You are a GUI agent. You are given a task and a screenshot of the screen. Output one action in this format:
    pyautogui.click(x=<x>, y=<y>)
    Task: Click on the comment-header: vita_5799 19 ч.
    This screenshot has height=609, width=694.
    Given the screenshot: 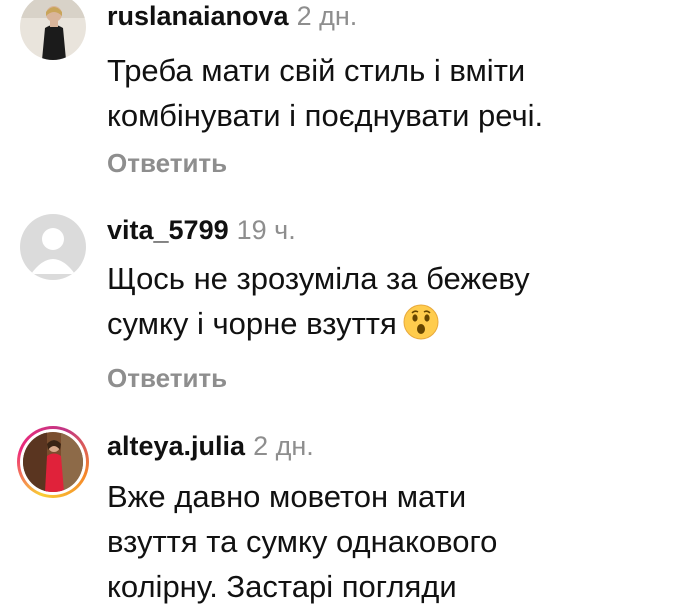 What is the action you would take?
    pyautogui.click(x=201, y=230)
    